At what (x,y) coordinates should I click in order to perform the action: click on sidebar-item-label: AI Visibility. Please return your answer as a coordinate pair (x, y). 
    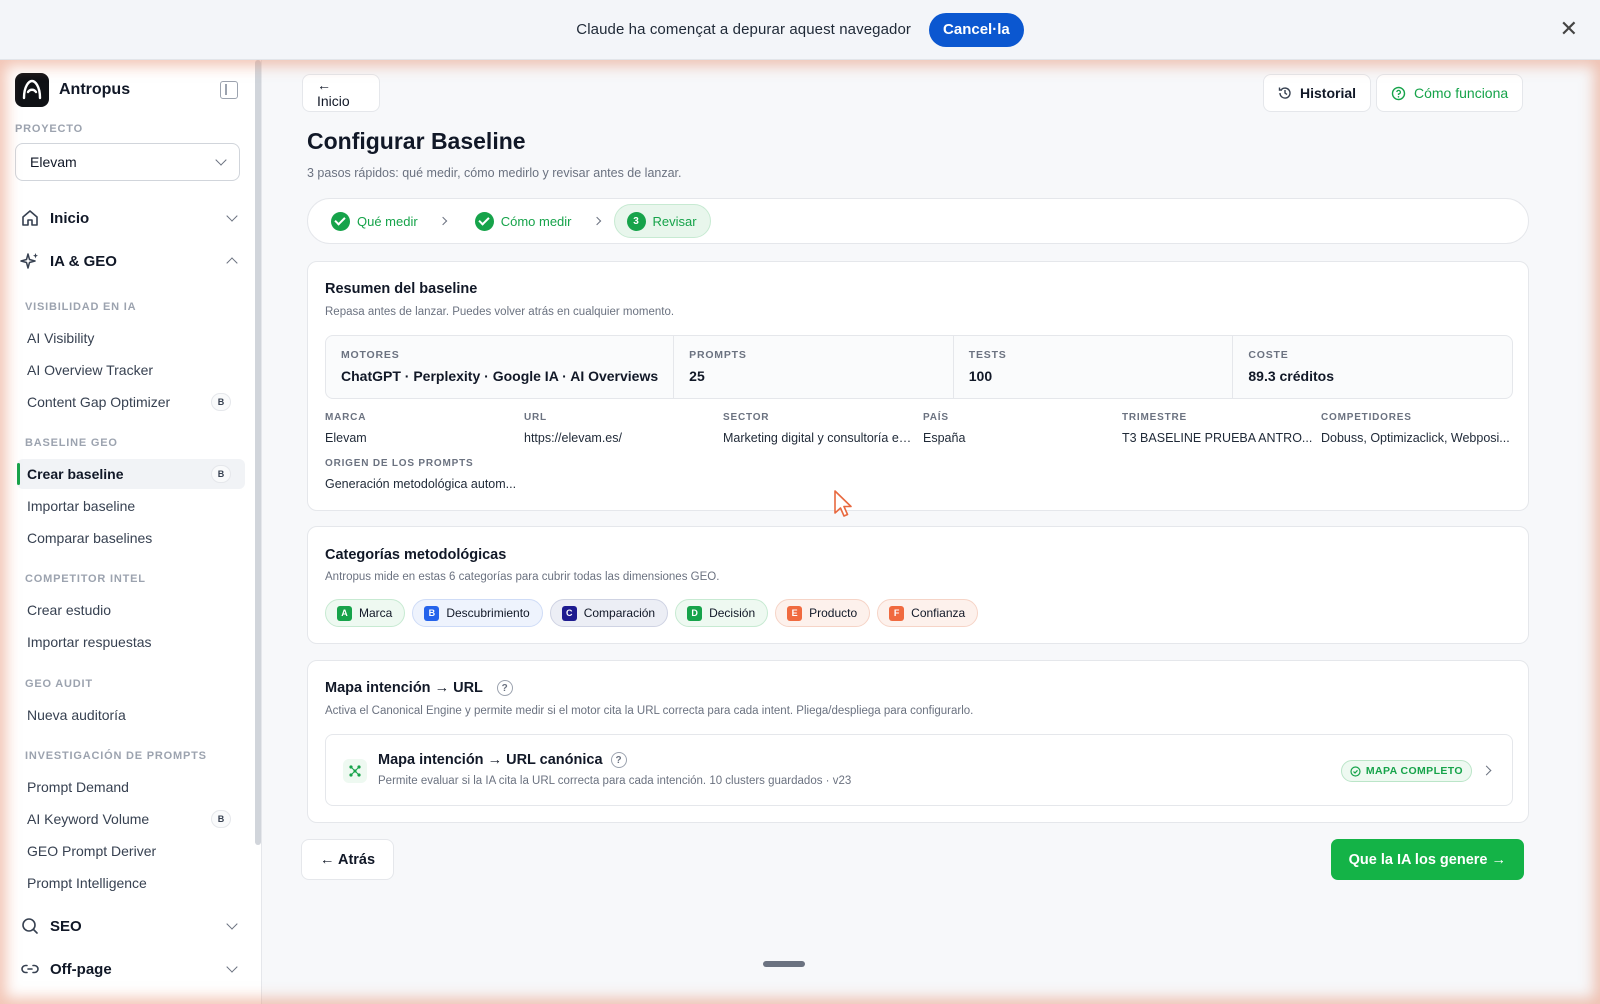
    Looking at the image, I should click on (61, 338).